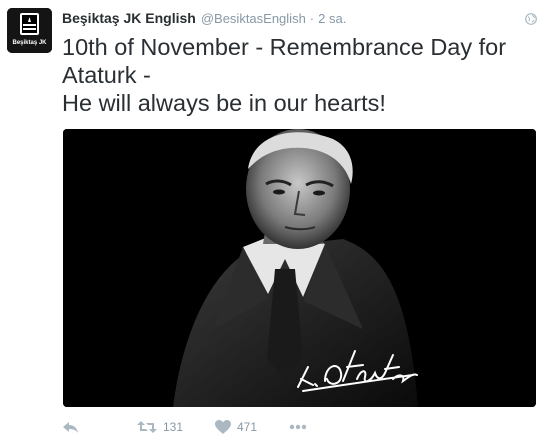  Describe the element at coordinates (332, 18) in the screenshot. I see `timestamp: 2 sa.` at that location.